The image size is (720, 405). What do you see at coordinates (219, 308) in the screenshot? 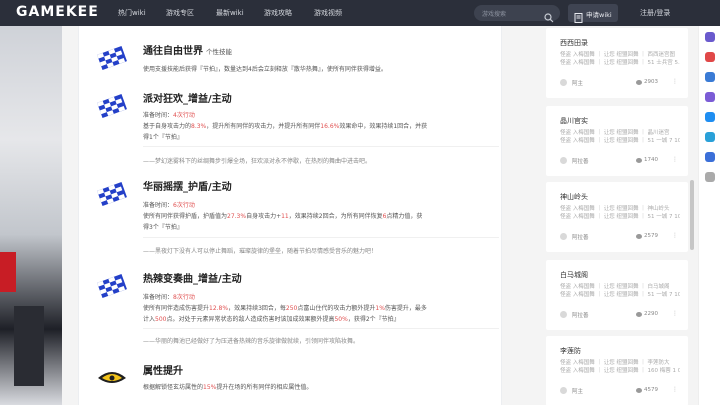
I see `highlight-value: 12.8%` at bounding box center [219, 308].